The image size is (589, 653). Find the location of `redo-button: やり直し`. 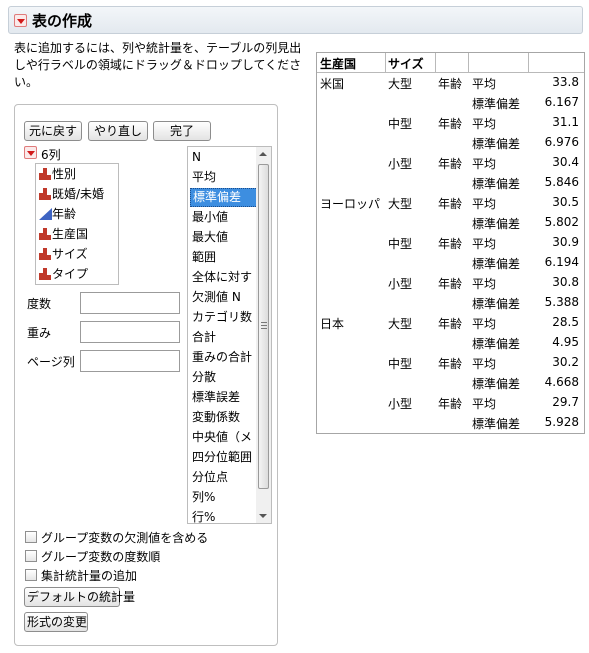

redo-button: やり直し is located at coordinates (118, 131).